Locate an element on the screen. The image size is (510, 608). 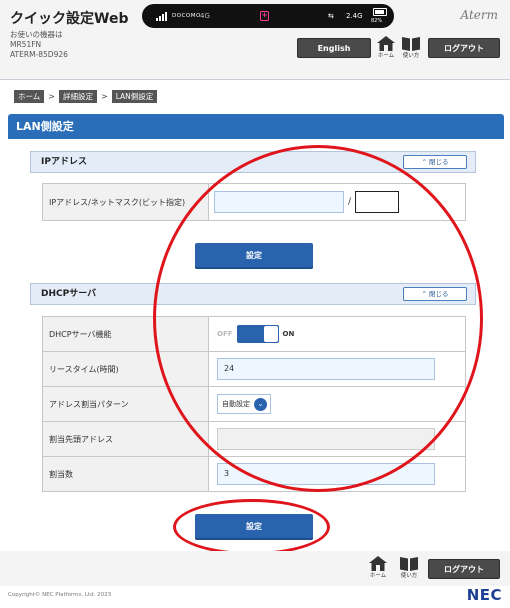
help-button: 使い方 is located at coordinates (411, 47).